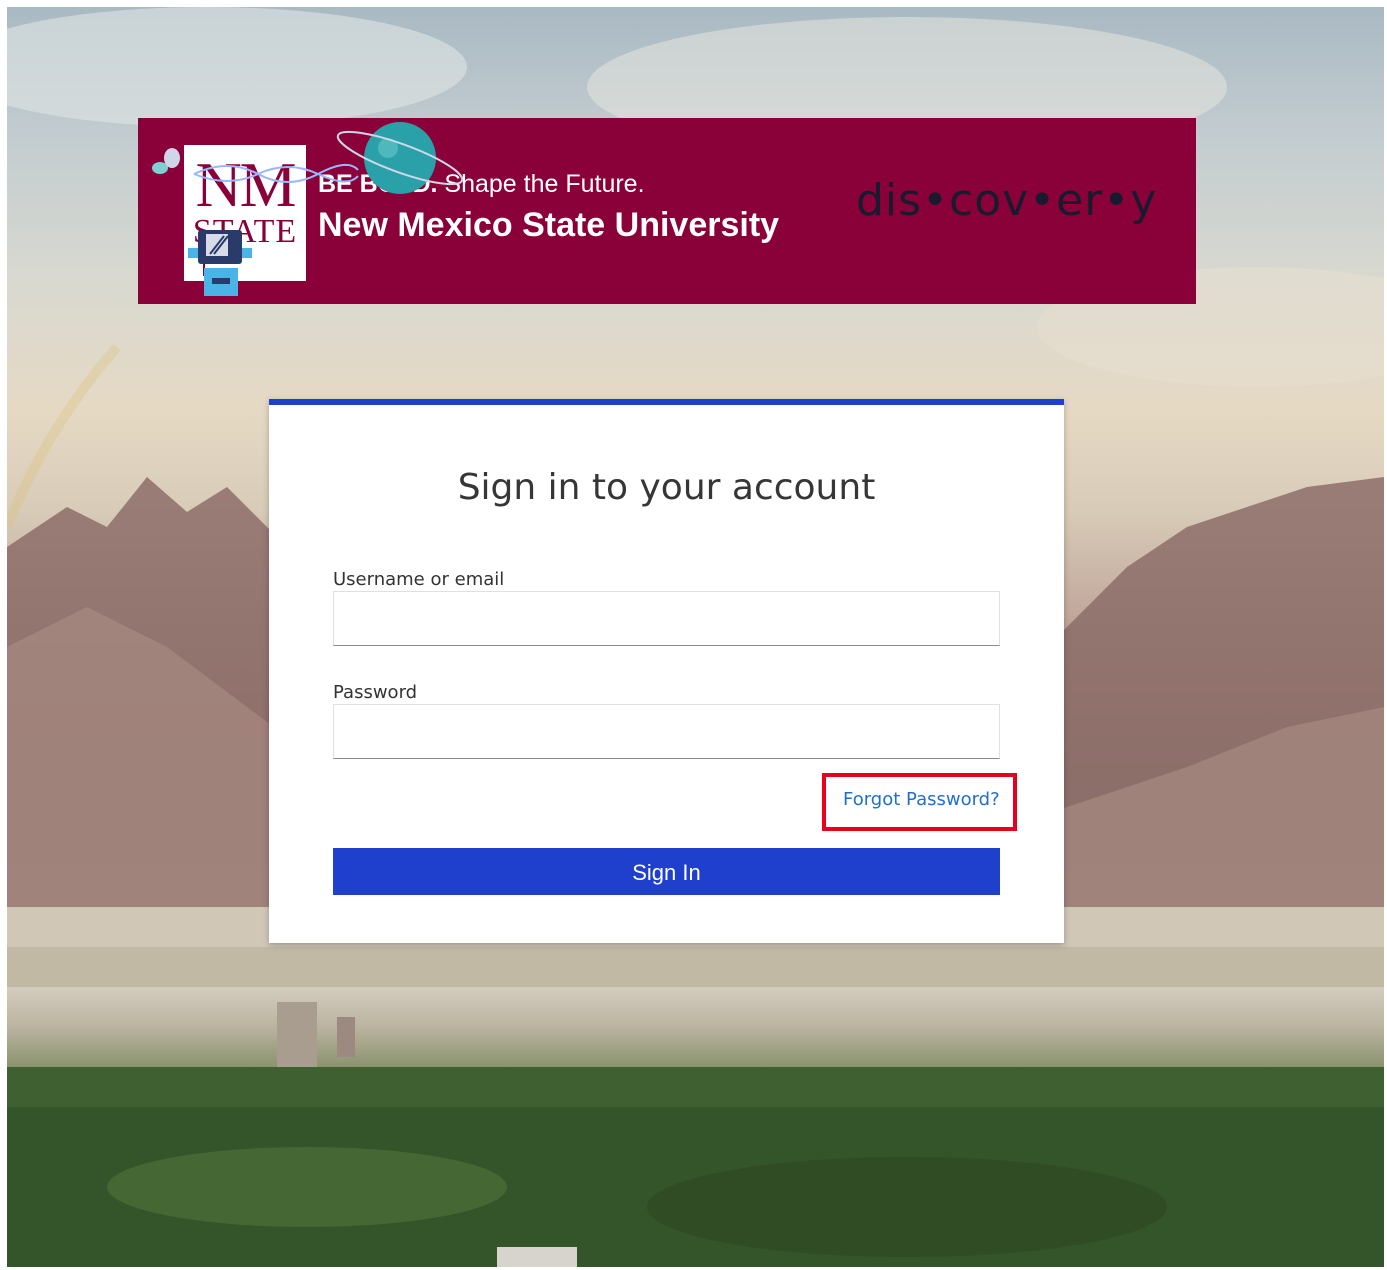  Describe the element at coordinates (921, 799) in the screenshot. I see `forgot-password-link: Forgot Password?` at that location.